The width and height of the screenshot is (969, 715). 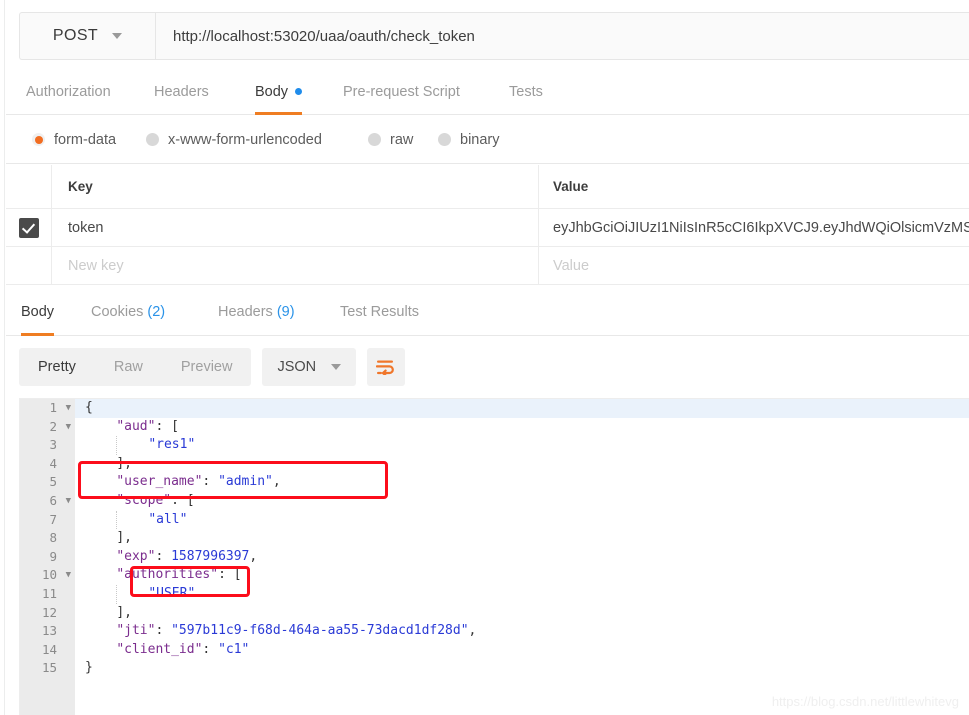 I want to click on token-key: "aud", so click(x=136, y=426).